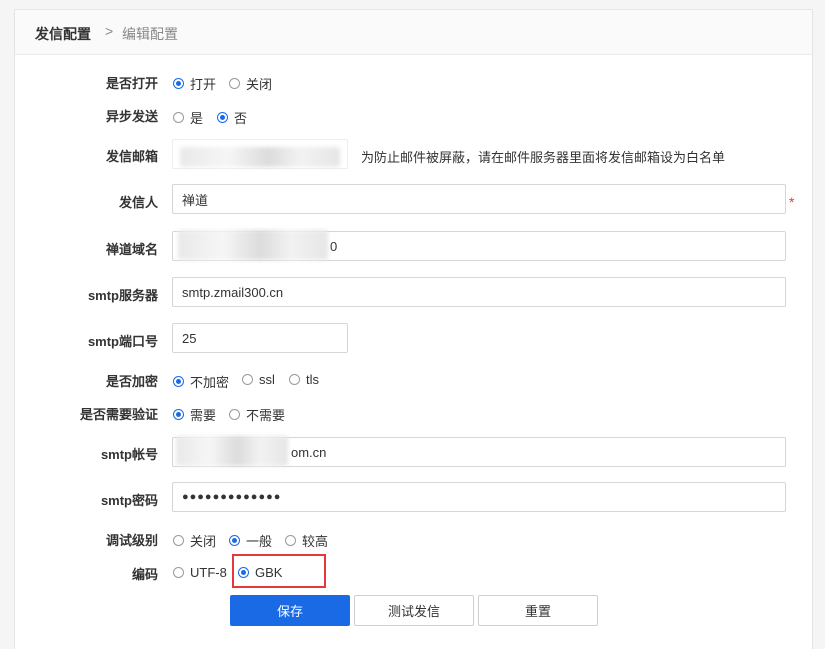 Image resolution: width=825 pixels, height=649 pixels. What do you see at coordinates (413, 32) in the screenshot?
I see `breadcrumb: 发信配置 > 编辑配置` at bounding box center [413, 32].